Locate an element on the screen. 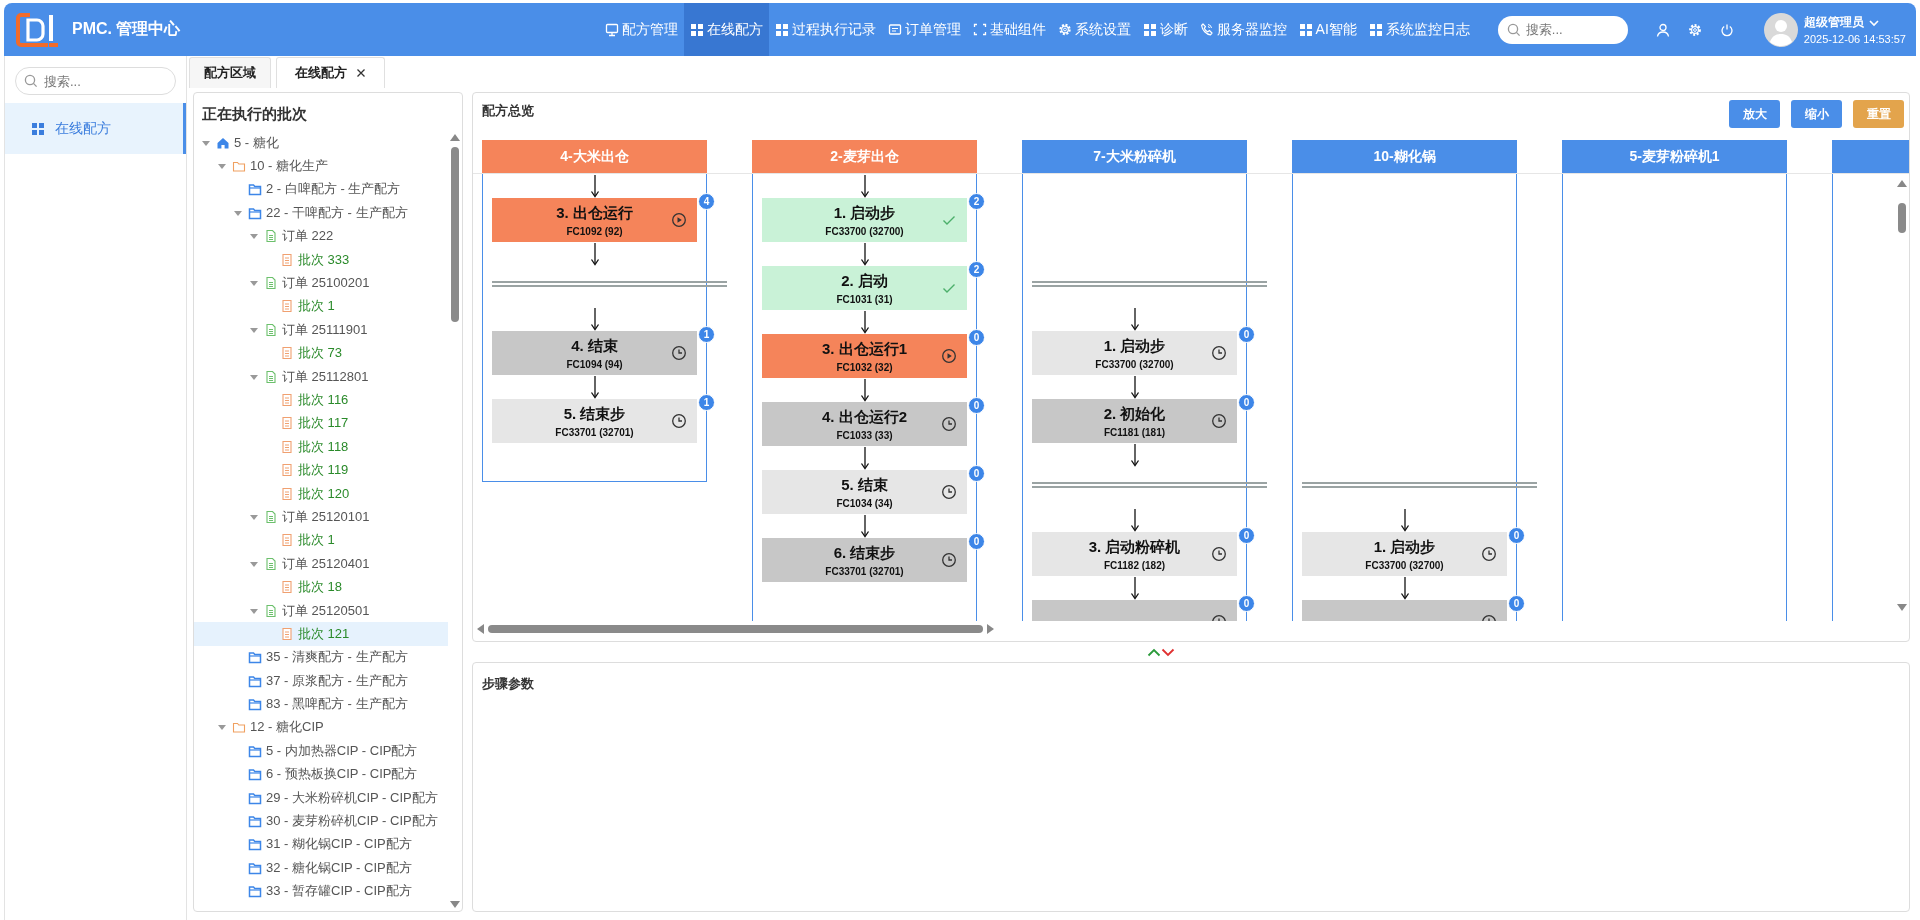 The width and height of the screenshot is (1920, 920). count-badge: 0 is located at coordinates (1516, 535).